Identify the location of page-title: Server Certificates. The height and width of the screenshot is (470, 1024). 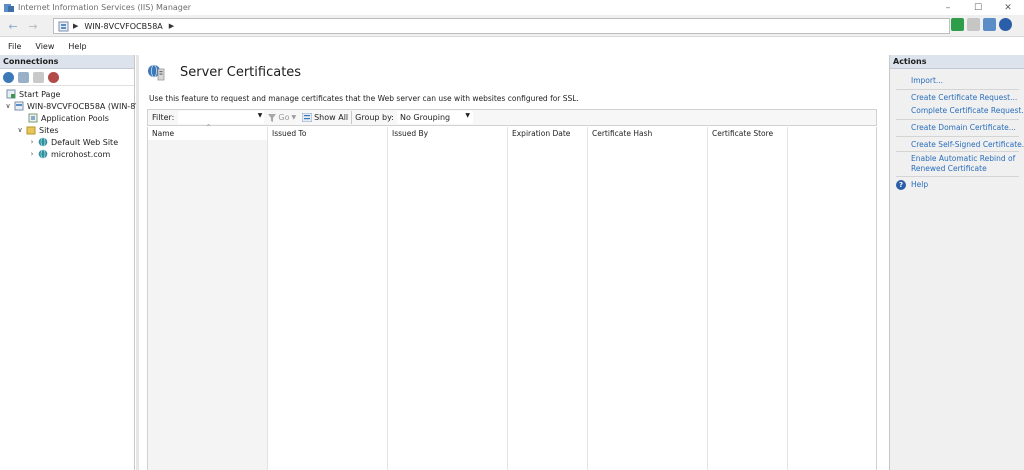
(241, 72).